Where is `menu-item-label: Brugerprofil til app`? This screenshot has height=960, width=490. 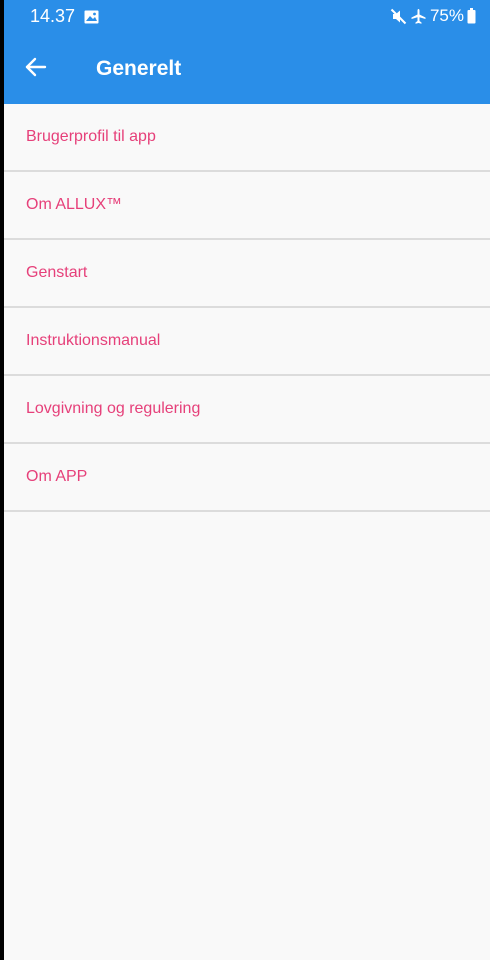
menu-item-label: Brugerprofil til app is located at coordinates (91, 136).